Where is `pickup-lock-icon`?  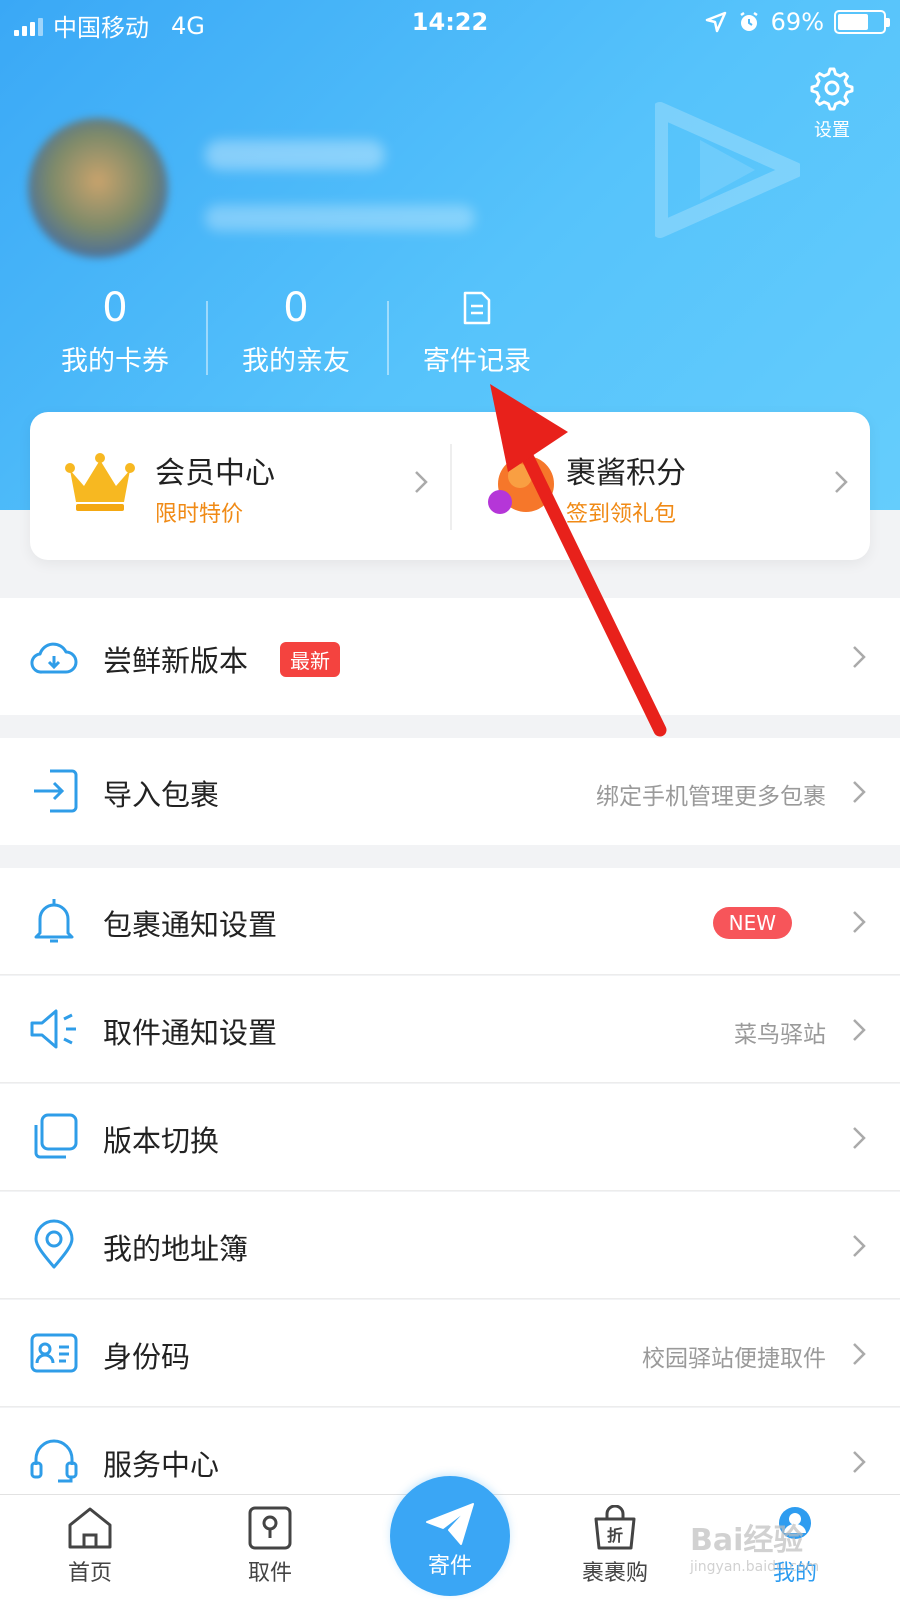
pickup-lock-icon is located at coordinates (270, 1528).